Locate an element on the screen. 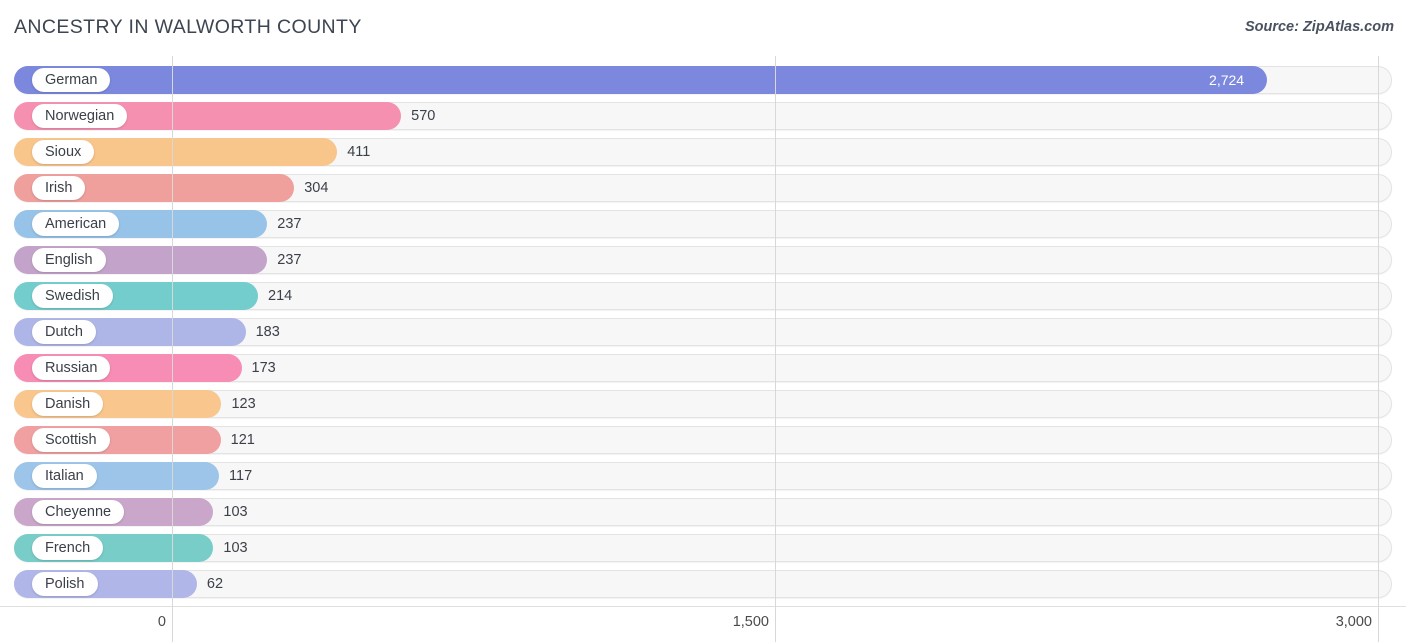 This screenshot has height=644, width=1406. bar-label-american: American is located at coordinates (76, 224).